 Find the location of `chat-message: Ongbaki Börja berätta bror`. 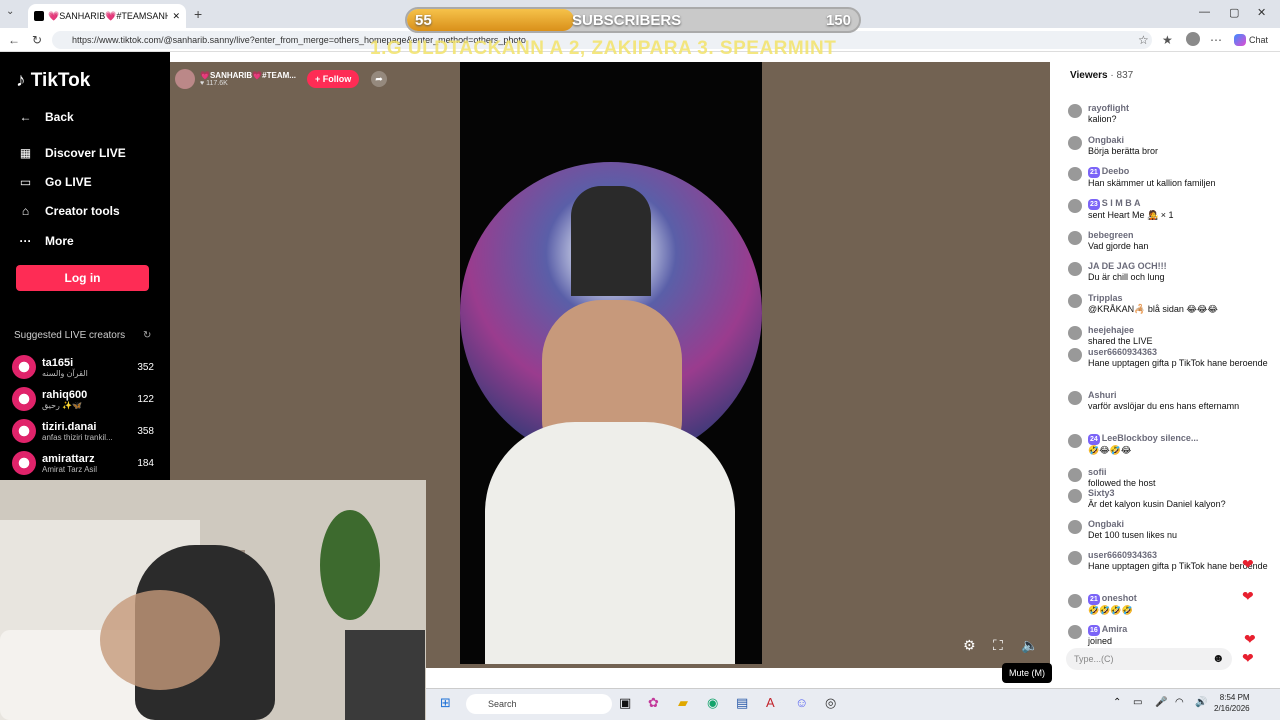

chat-message: Ongbaki Börja berätta bror is located at coordinates (1168, 146).